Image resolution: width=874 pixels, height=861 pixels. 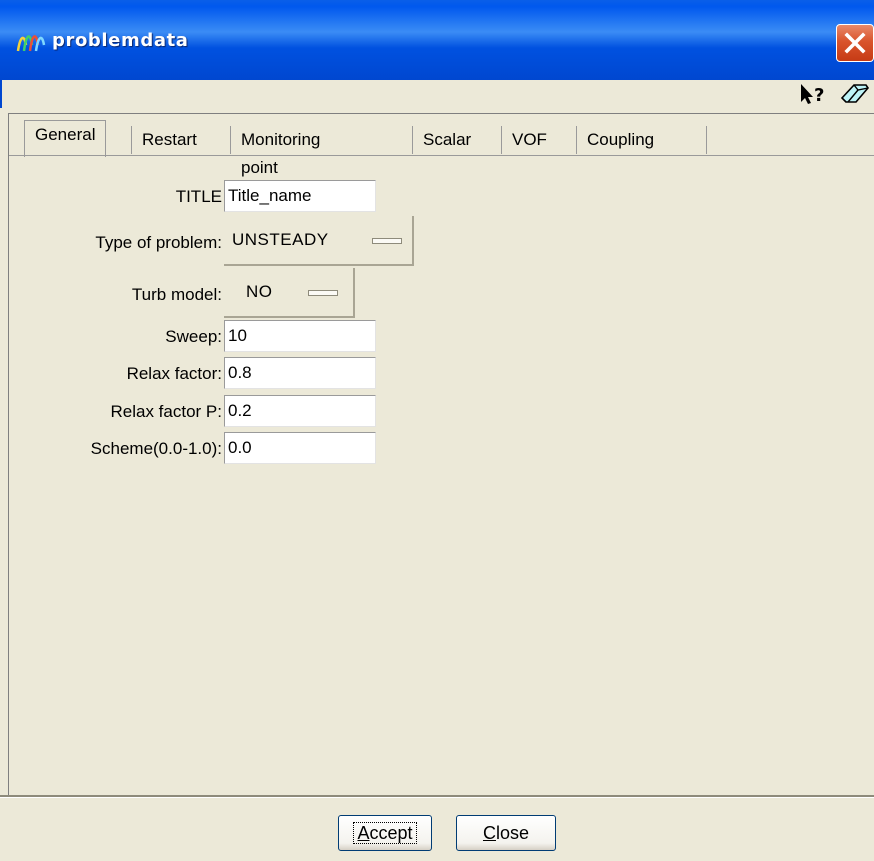 I want to click on tab-separator, so click(x=706, y=140).